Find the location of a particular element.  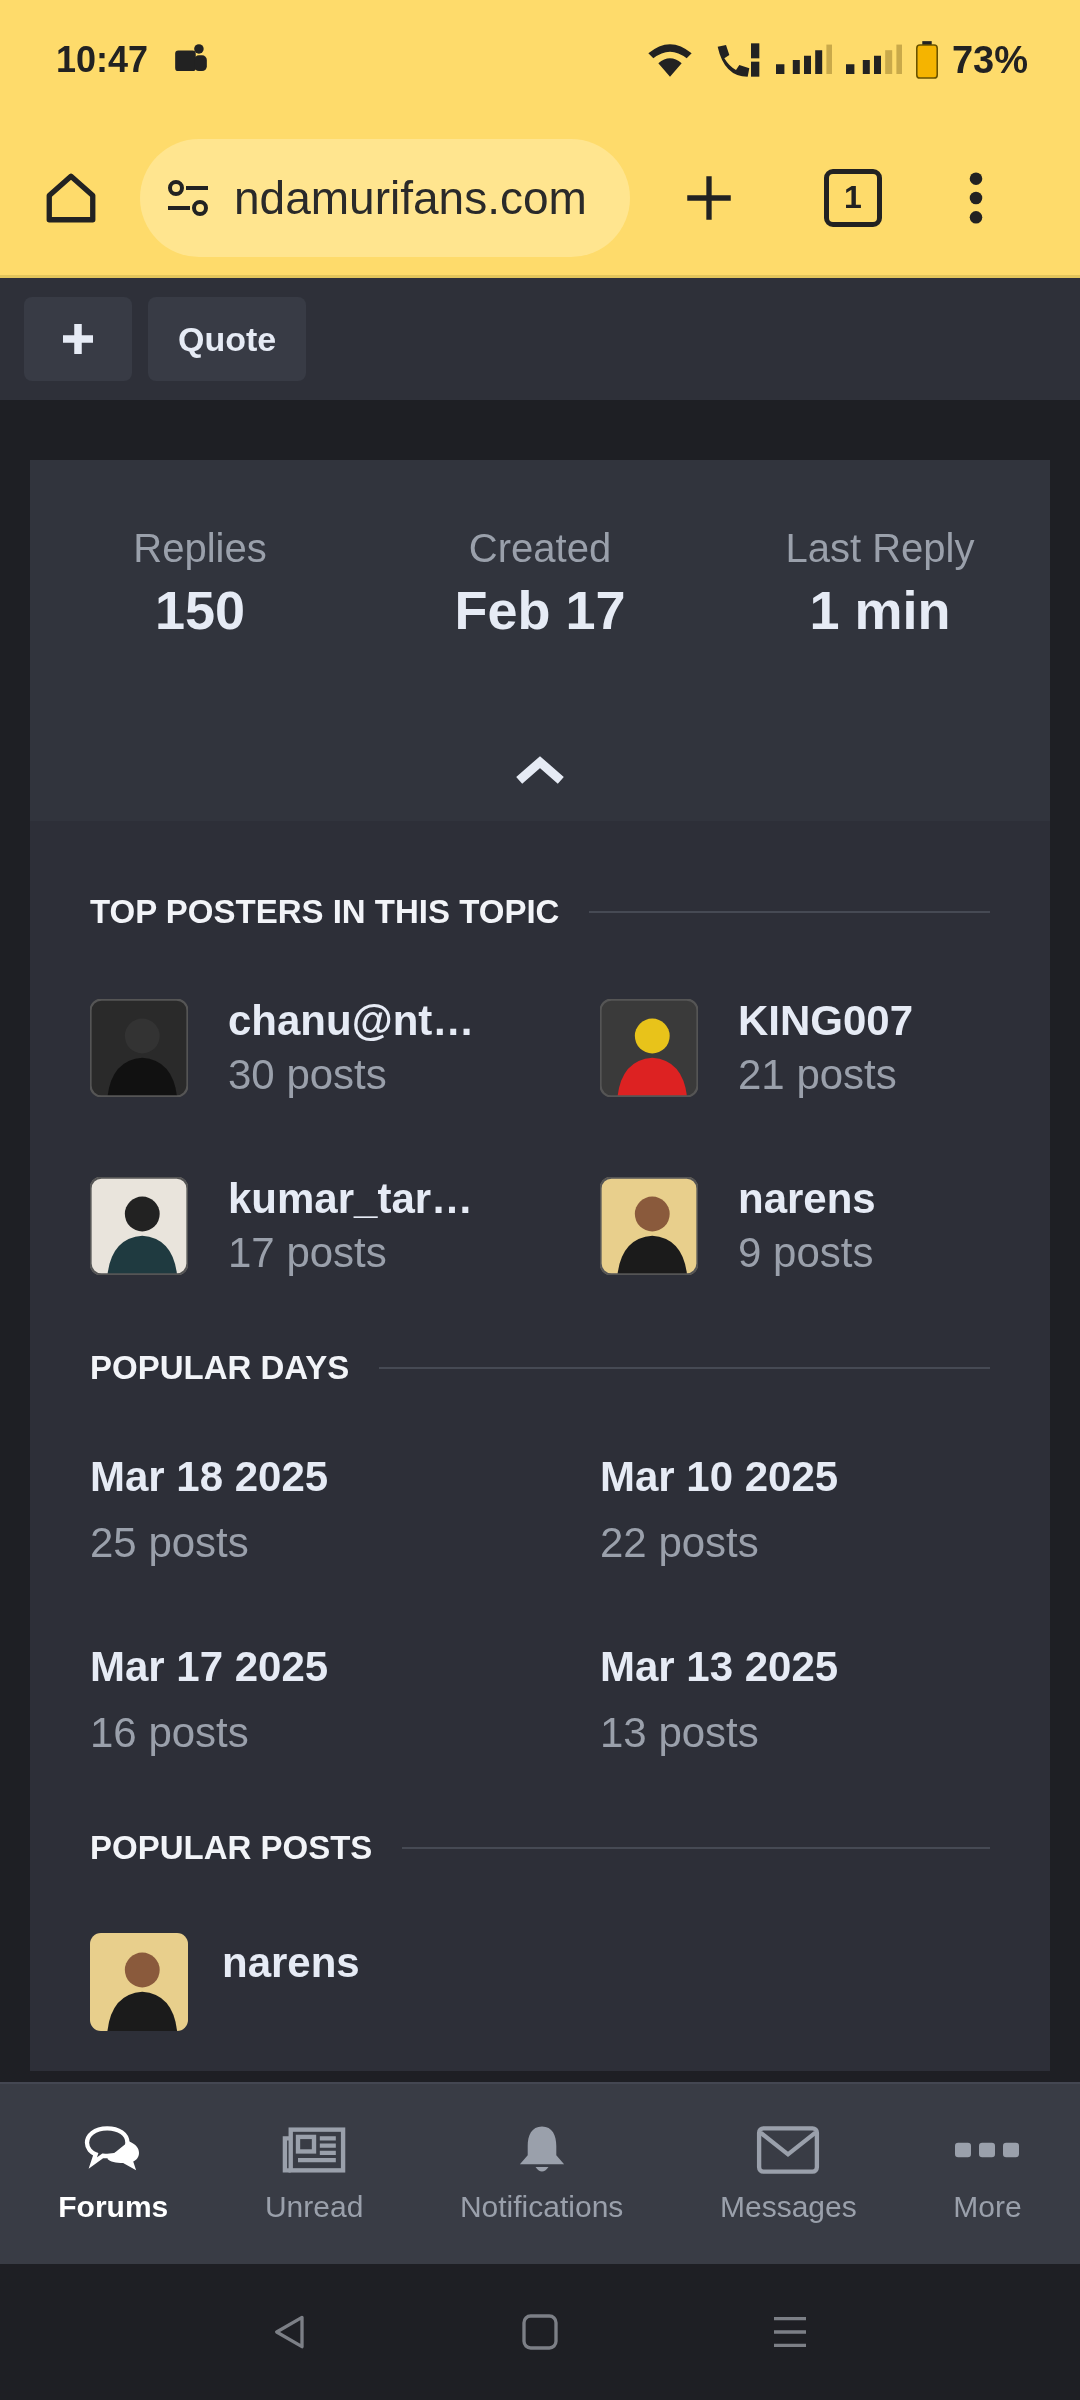

stat-label: Created is located at coordinates (540, 548).